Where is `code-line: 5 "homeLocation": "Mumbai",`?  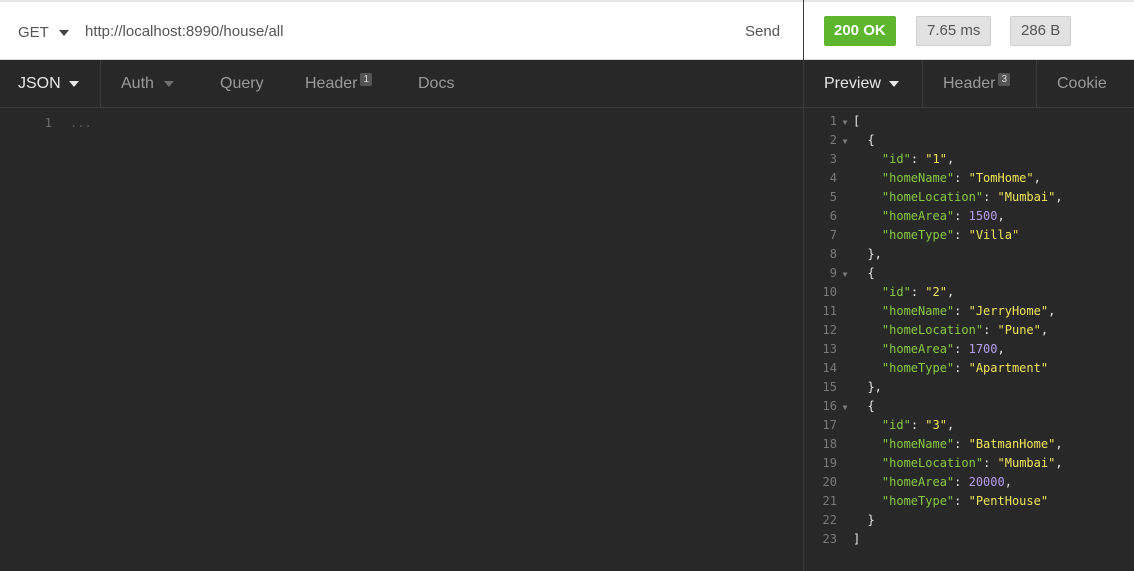
code-line: 5 "homeLocation": "Mumbai", is located at coordinates (969, 197).